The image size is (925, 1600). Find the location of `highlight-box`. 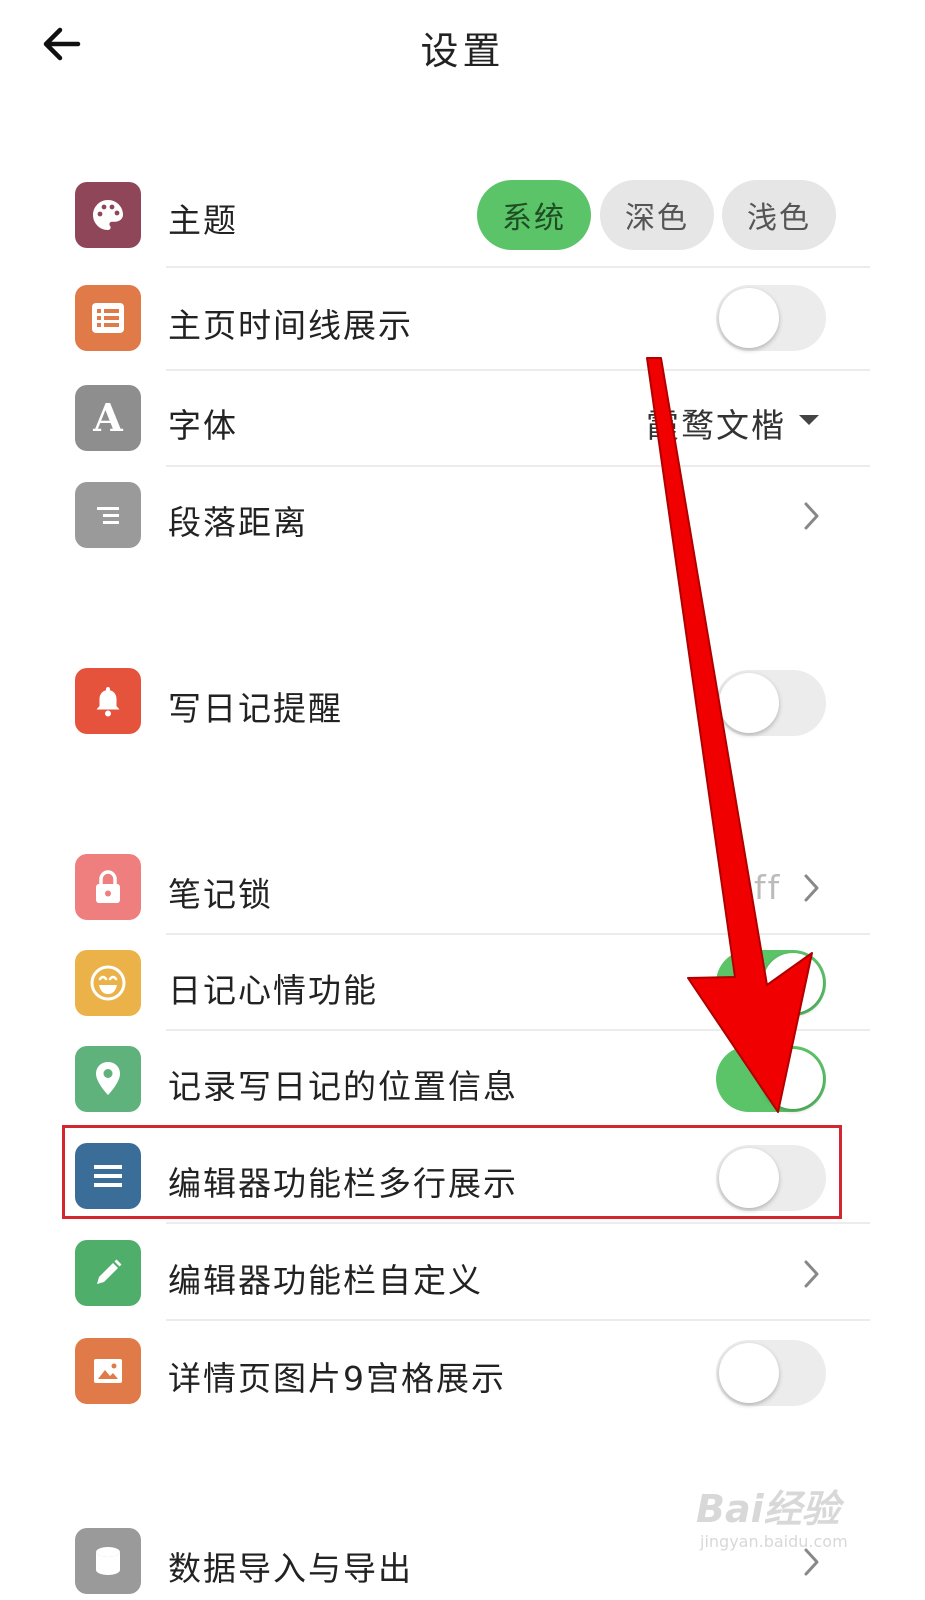

highlight-box is located at coordinates (452, 1172).